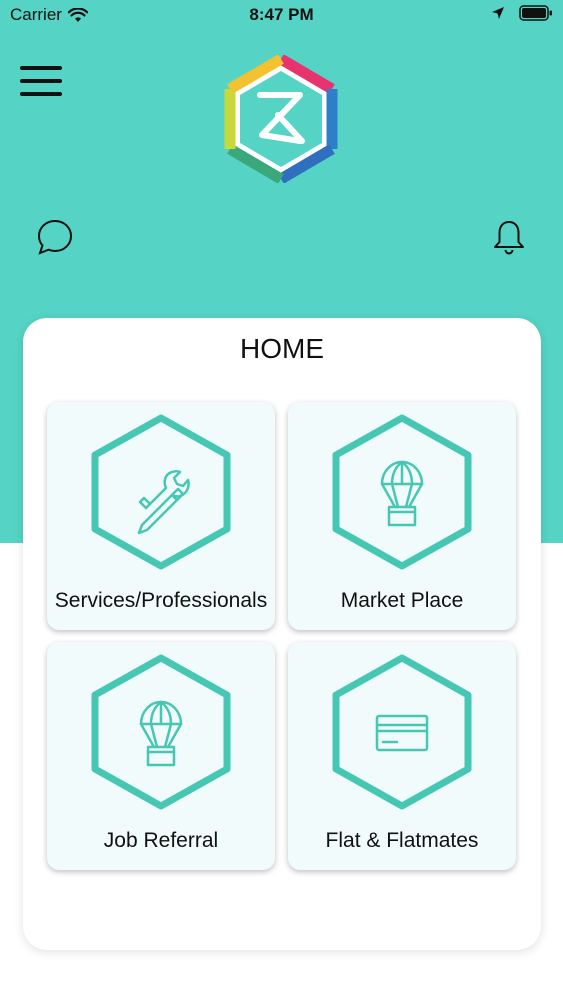 The width and height of the screenshot is (563, 1000). What do you see at coordinates (55, 237) in the screenshot?
I see `chat-bubble-icon` at bounding box center [55, 237].